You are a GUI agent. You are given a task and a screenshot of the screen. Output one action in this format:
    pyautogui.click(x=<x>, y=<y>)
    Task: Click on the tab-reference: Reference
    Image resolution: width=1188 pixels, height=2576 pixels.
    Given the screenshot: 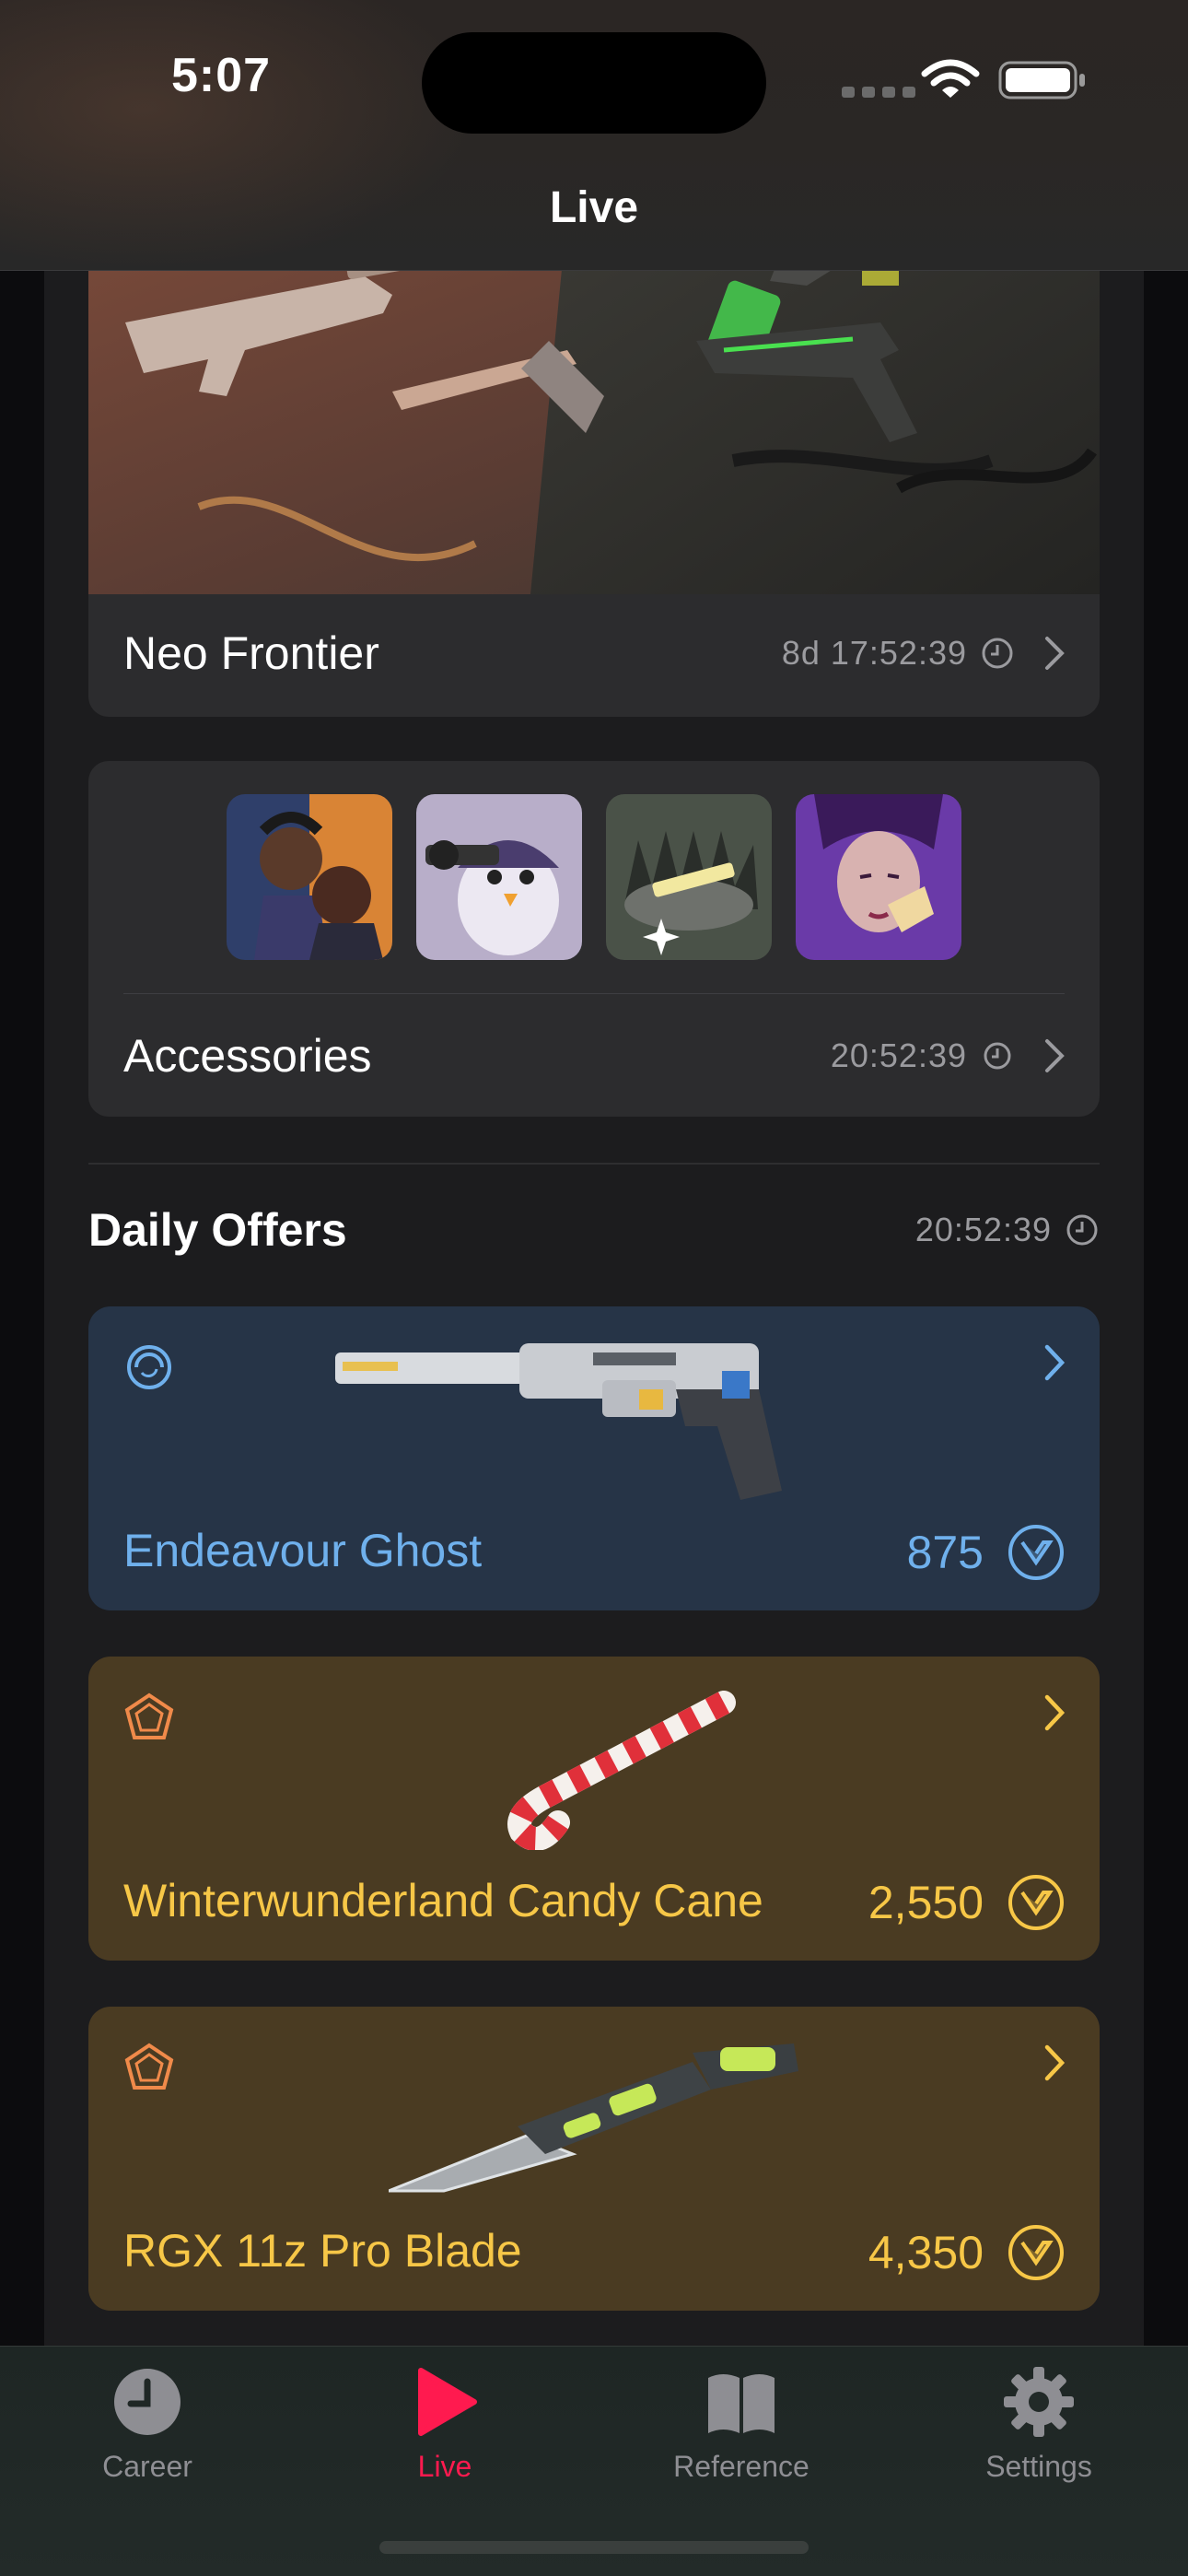 What is the action you would take?
    pyautogui.click(x=741, y=2424)
    